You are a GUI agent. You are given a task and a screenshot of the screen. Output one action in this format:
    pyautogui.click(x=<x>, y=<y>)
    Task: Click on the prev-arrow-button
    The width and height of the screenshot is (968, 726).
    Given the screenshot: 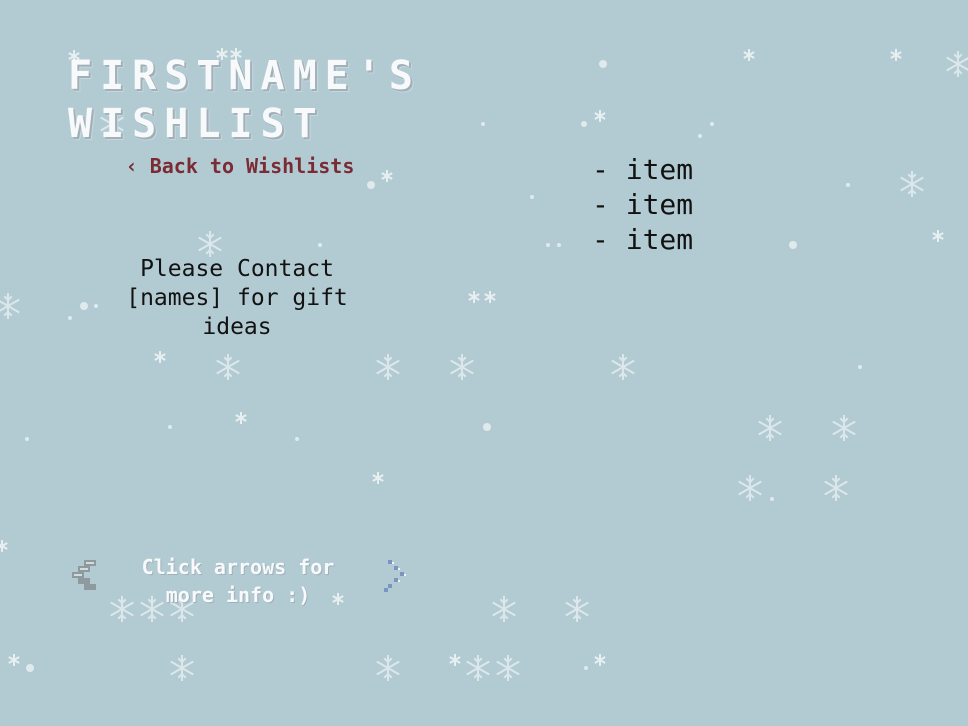 What is the action you would take?
    pyautogui.click(x=86, y=576)
    